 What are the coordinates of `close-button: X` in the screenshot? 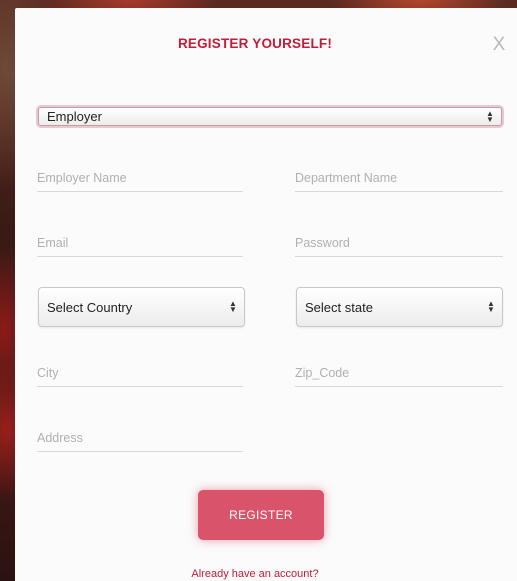 It's located at (499, 45).